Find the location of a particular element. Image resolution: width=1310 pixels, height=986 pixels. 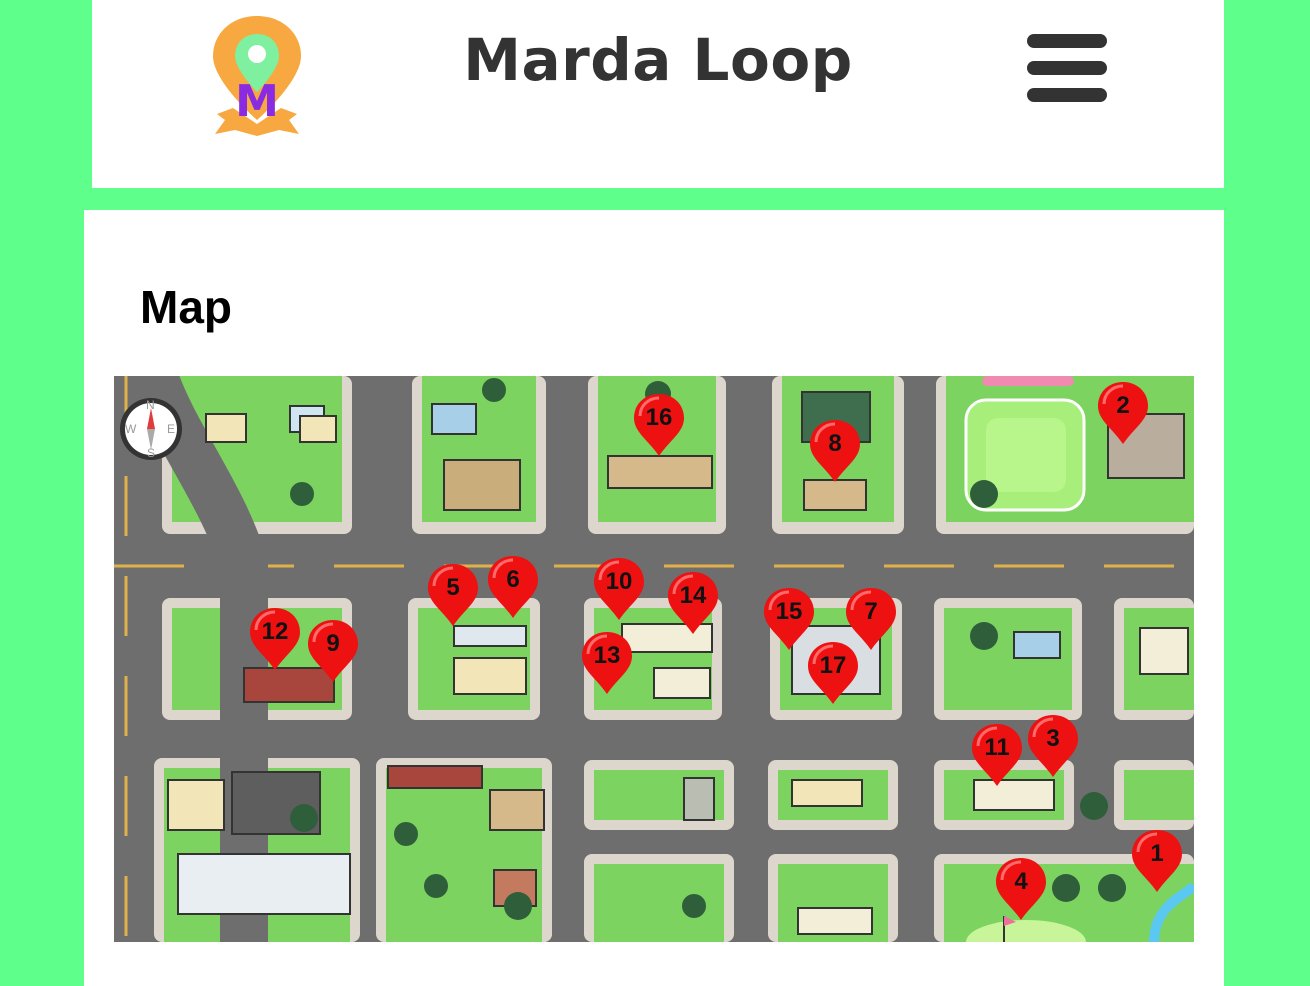

compass-north: N is located at coordinates (150, 405).